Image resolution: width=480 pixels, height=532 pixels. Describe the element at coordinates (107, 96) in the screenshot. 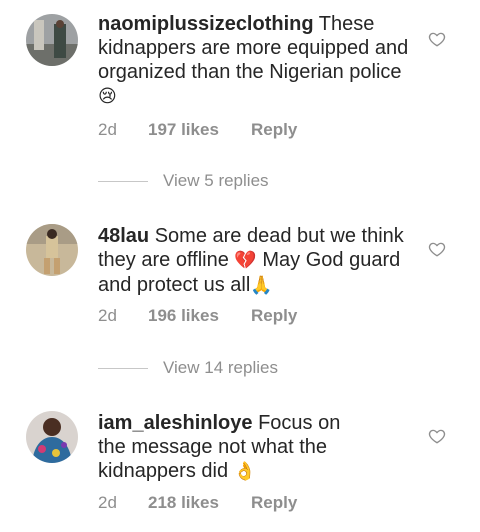

I see `crying-face-emoji: 😢` at that location.